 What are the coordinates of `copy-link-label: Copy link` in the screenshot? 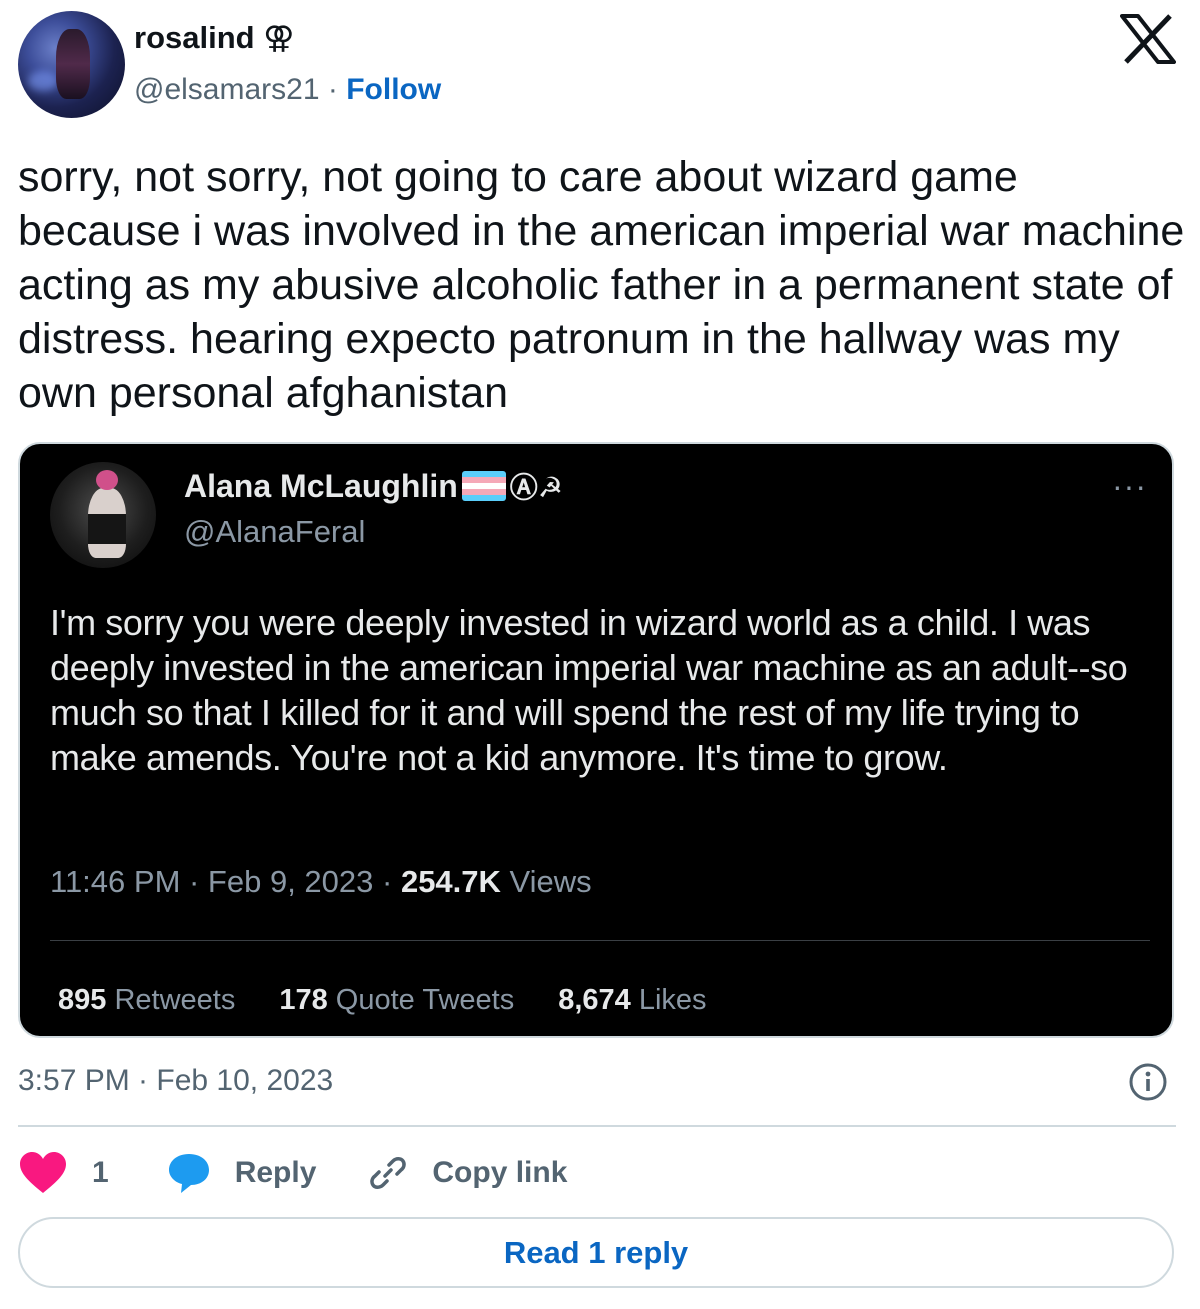 It's located at (500, 1172).